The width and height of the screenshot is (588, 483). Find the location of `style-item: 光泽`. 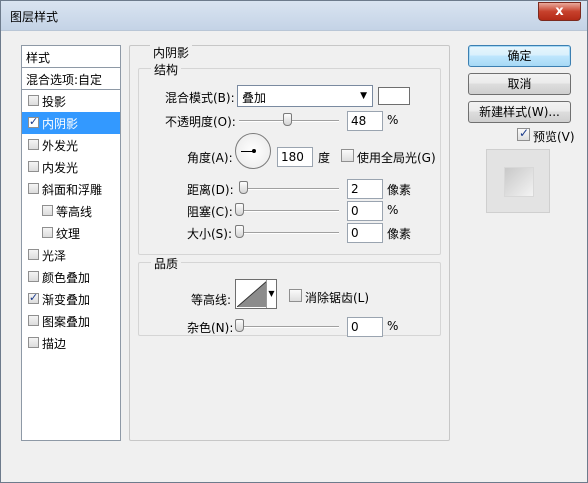

style-item: 光泽 is located at coordinates (71, 255).